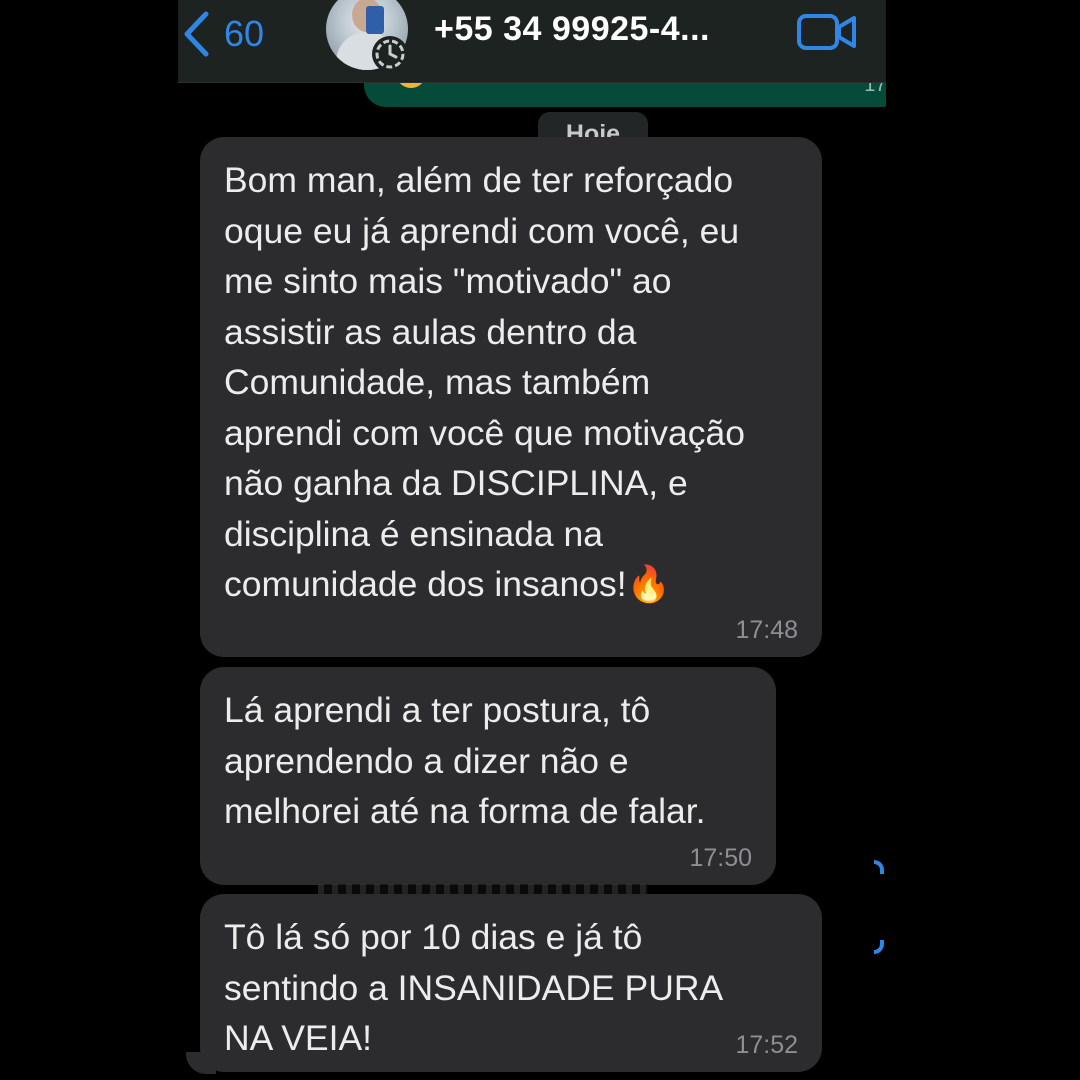 The height and width of the screenshot is (1080, 1080). I want to click on selection-handle-bottom, so click(879, 947).